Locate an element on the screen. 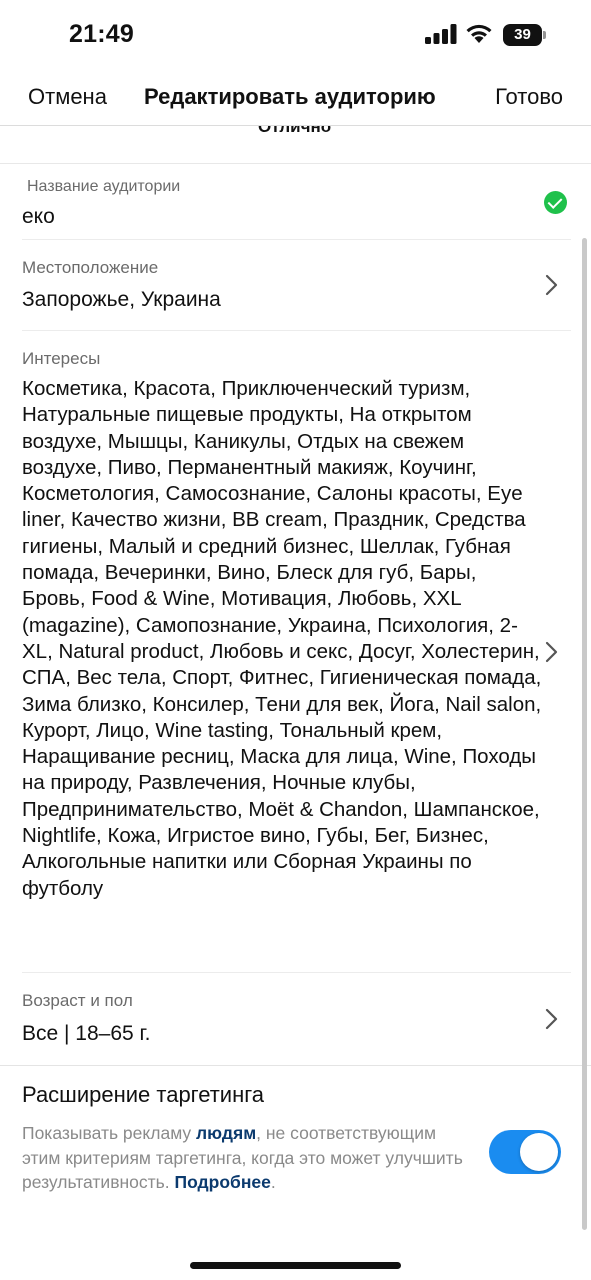 The height and width of the screenshot is (1280, 591). cutoff-label: Отлично is located at coordinates (295, 131).